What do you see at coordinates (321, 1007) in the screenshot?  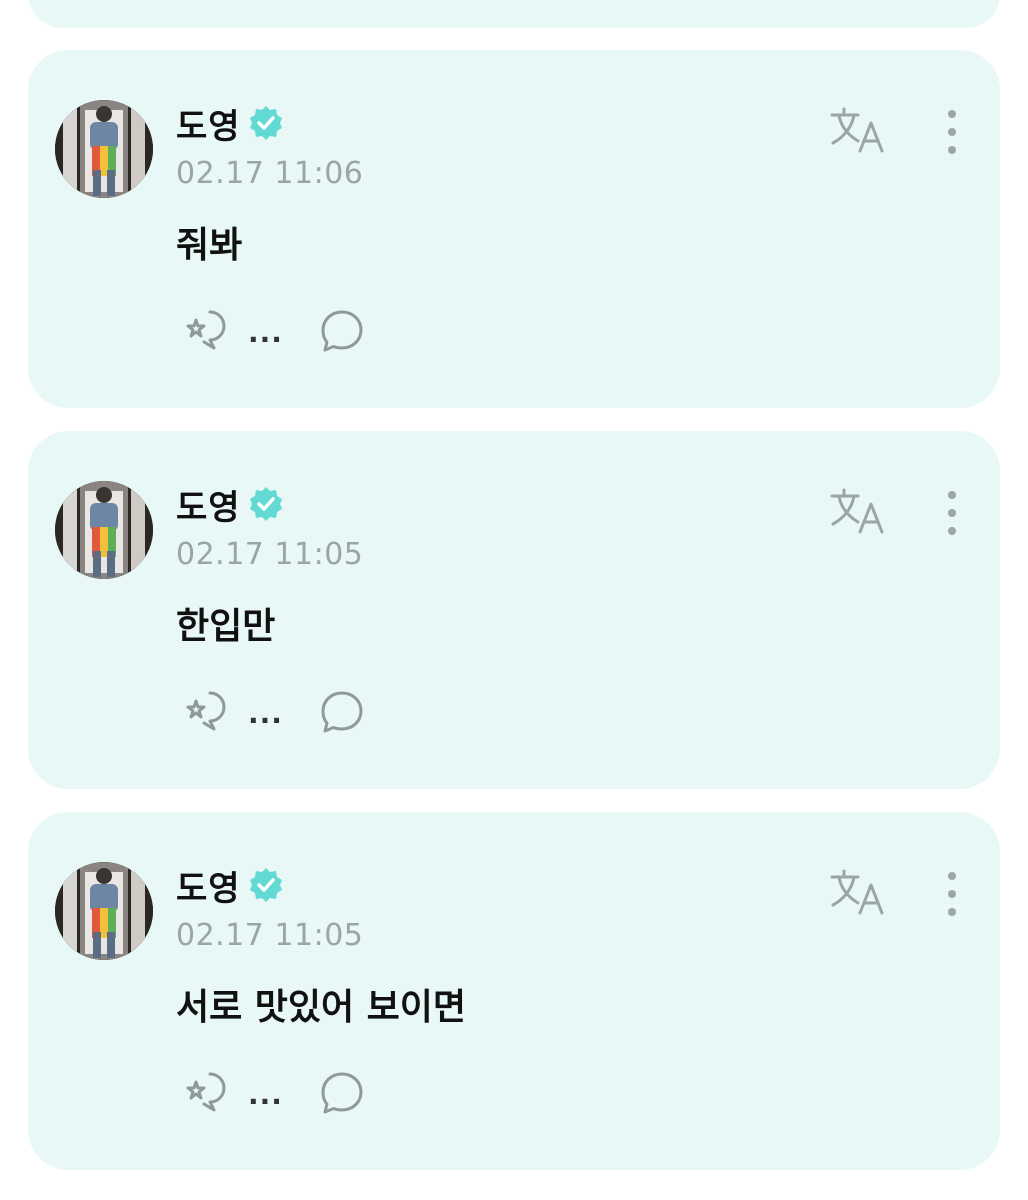 I see `post-message: 서로 맛있어 보이면` at bounding box center [321, 1007].